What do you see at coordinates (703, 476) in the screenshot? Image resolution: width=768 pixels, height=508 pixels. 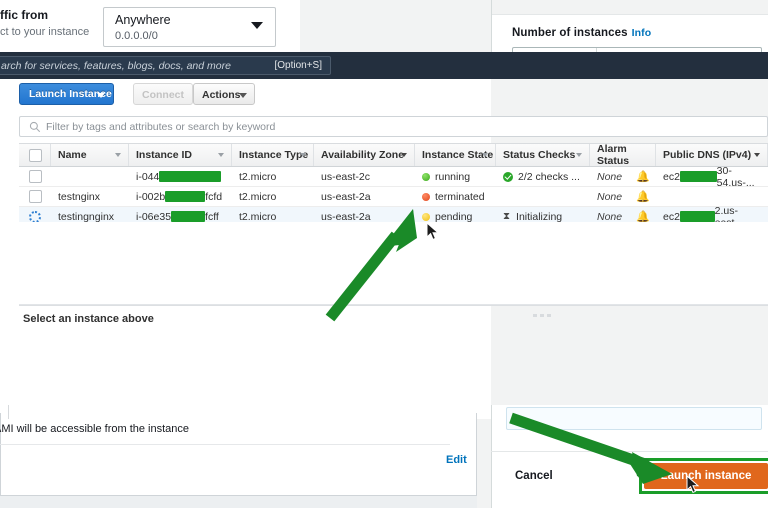 I see `launch-instance-highlight-box` at bounding box center [703, 476].